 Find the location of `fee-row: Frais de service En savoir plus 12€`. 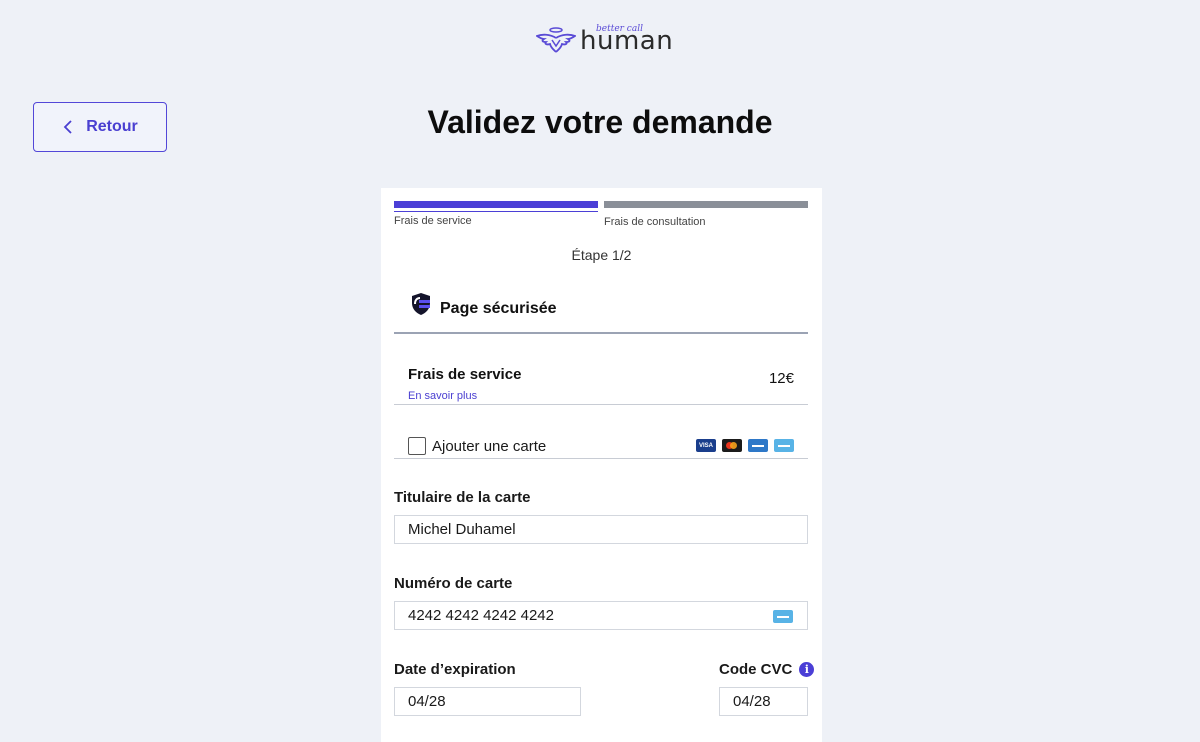

fee-row: Frais de service En savoir plus 12€ is located at coordinates (601, 385).